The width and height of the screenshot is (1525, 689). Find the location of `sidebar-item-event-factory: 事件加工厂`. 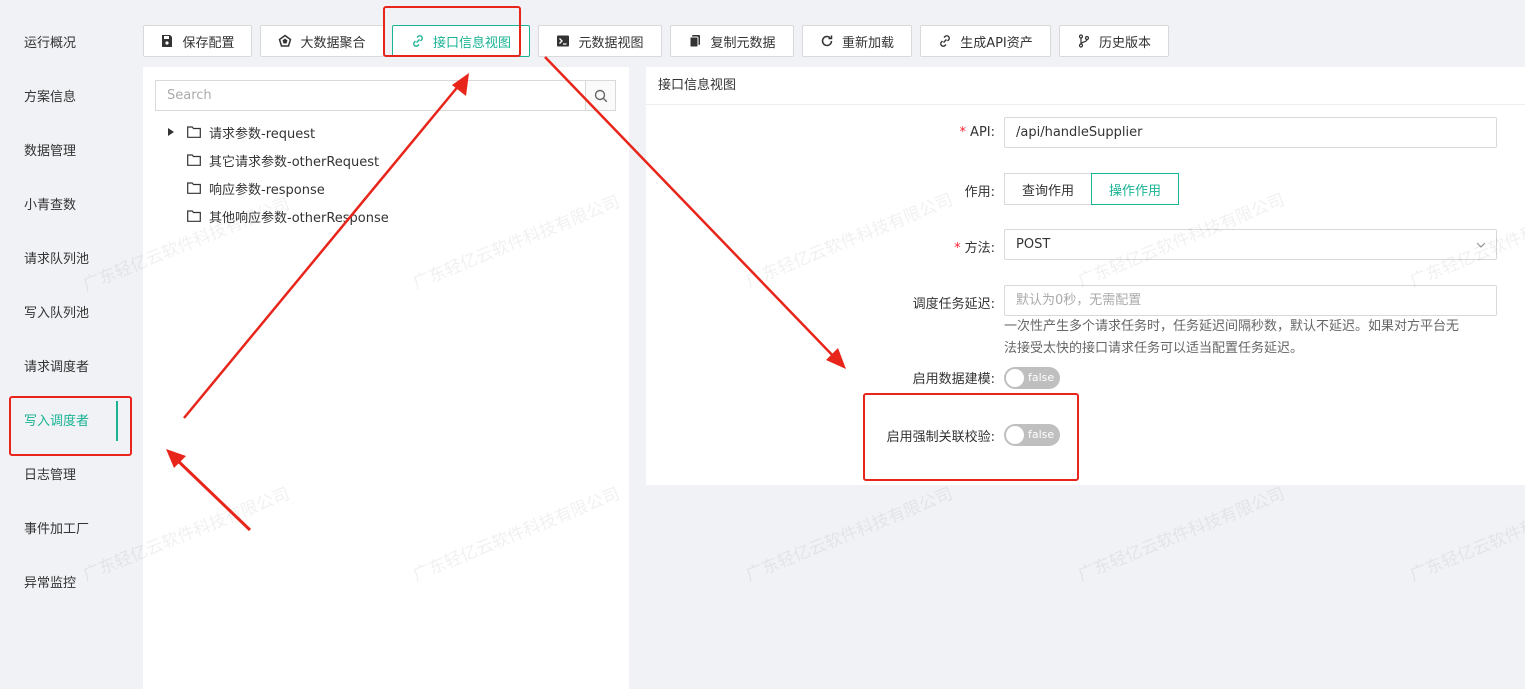

sidebar-item-event-factory: 事件加工厂 is located at coordinates (67, 530).